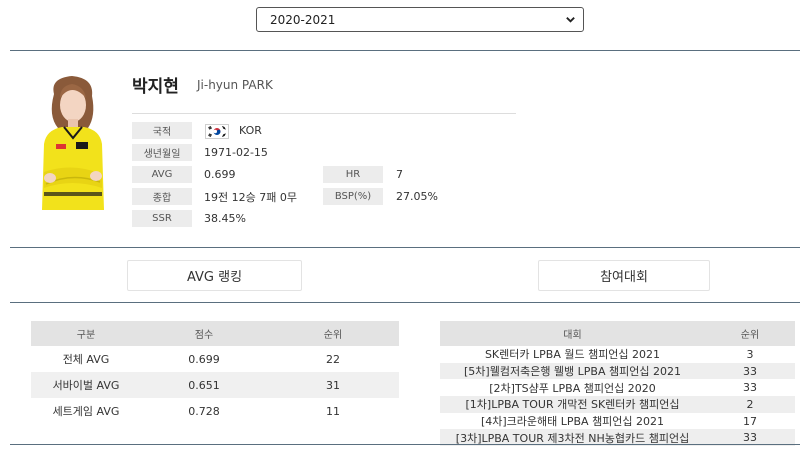 This screenshot has height=449, width=800. What do you see at coordinates (303, 19) in the screenshot?
I see `season-select-value: 2020-2021` at bounding box center [303, 19].